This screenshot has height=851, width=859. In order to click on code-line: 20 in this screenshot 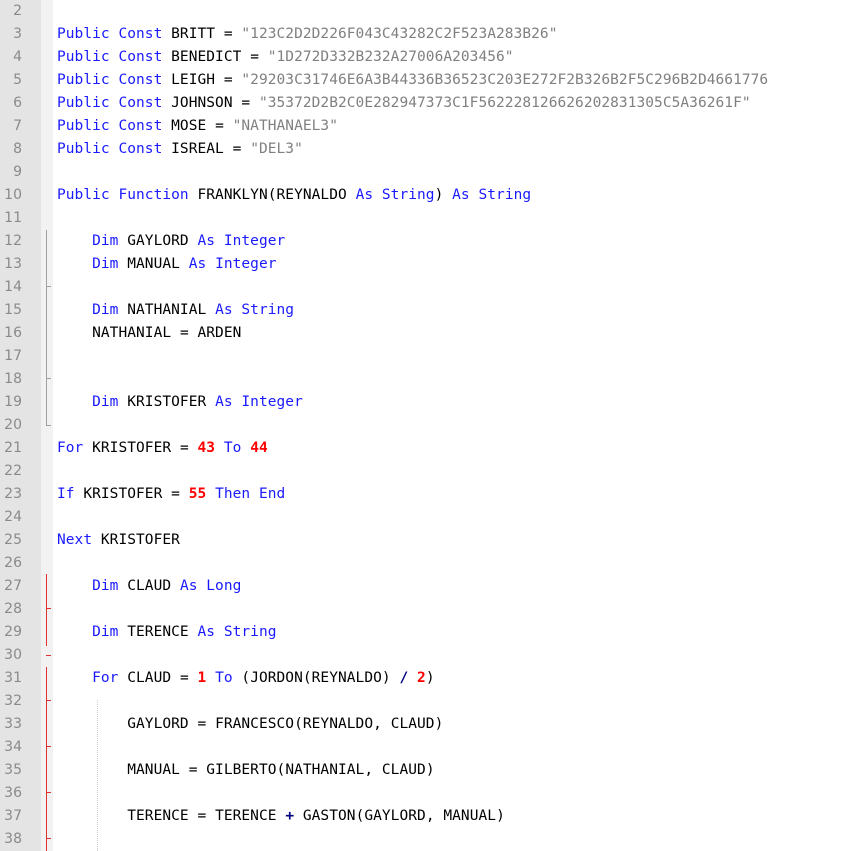, I will do `click(429, 425)`.